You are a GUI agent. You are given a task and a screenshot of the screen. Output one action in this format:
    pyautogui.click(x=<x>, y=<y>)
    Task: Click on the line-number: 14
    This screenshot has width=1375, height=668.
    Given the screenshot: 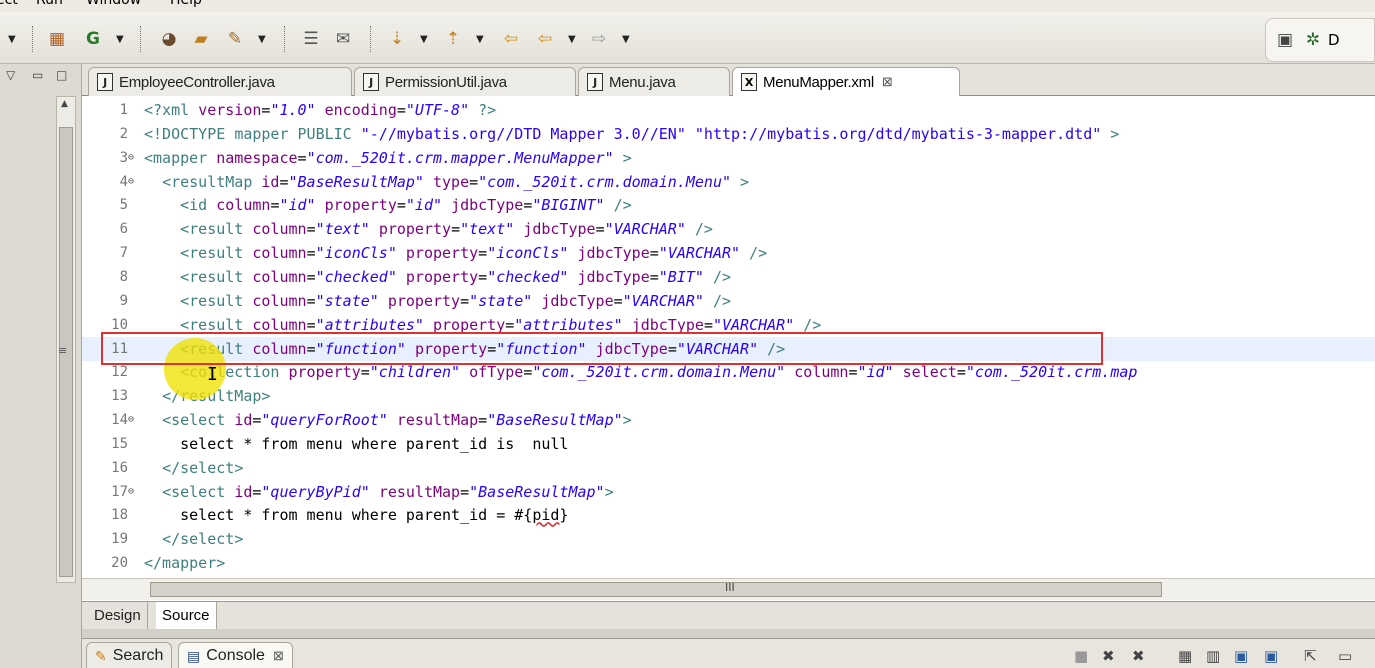 What is the action you would take?
    pyautogui.click(x=119, y=420)
    